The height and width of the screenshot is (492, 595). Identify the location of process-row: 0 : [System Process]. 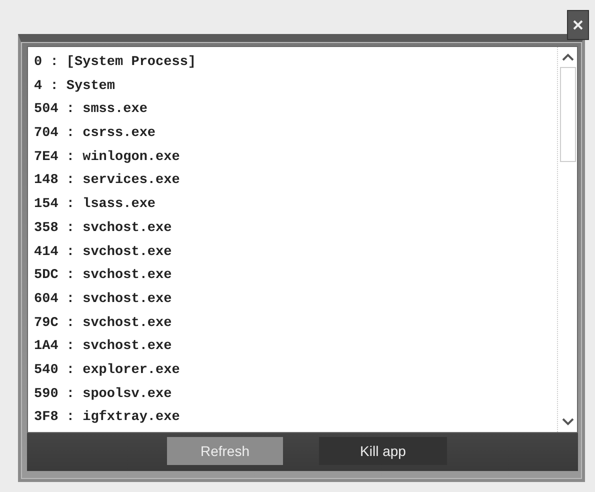
(115, 63).